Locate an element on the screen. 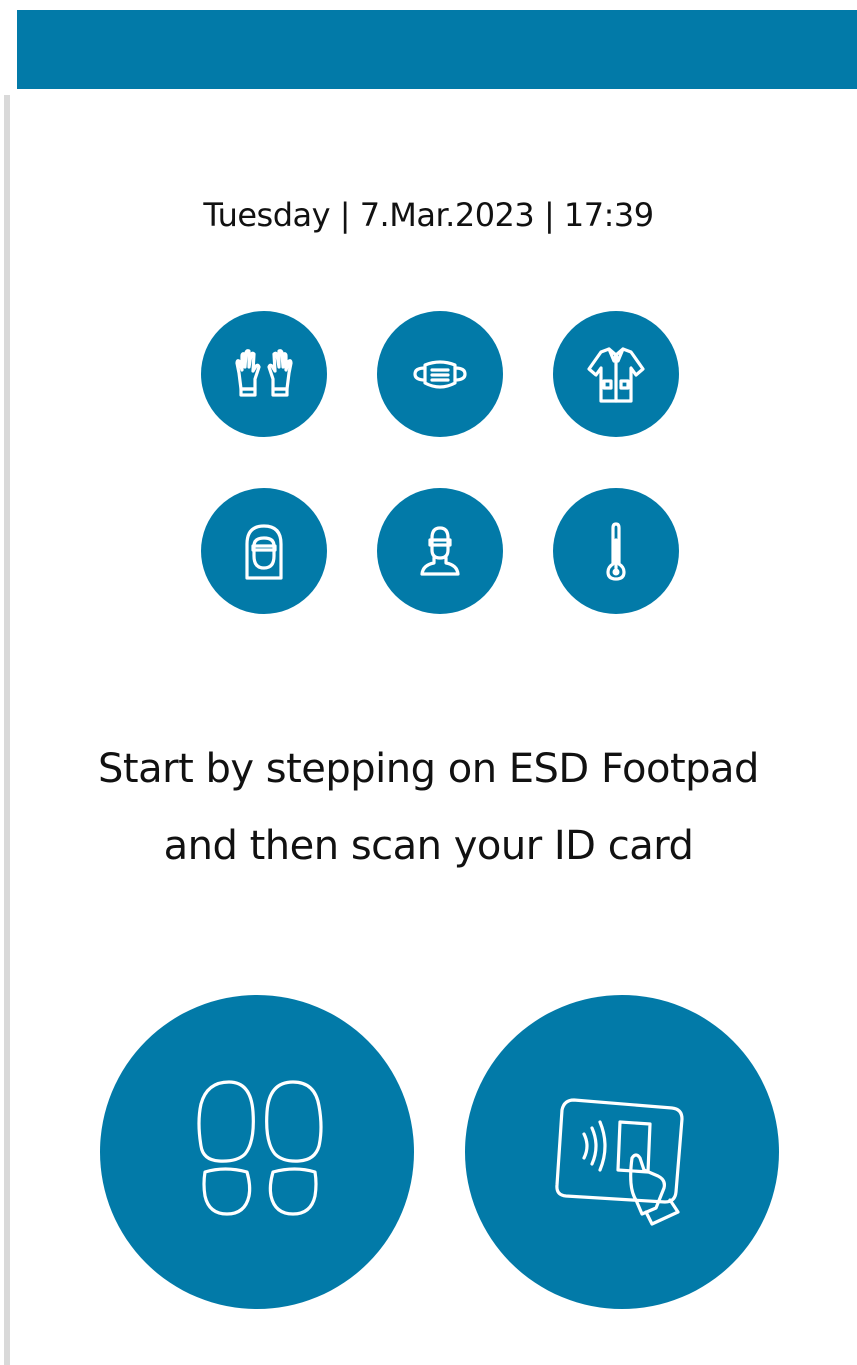  scrollbar is located at coordinates (7, 730).